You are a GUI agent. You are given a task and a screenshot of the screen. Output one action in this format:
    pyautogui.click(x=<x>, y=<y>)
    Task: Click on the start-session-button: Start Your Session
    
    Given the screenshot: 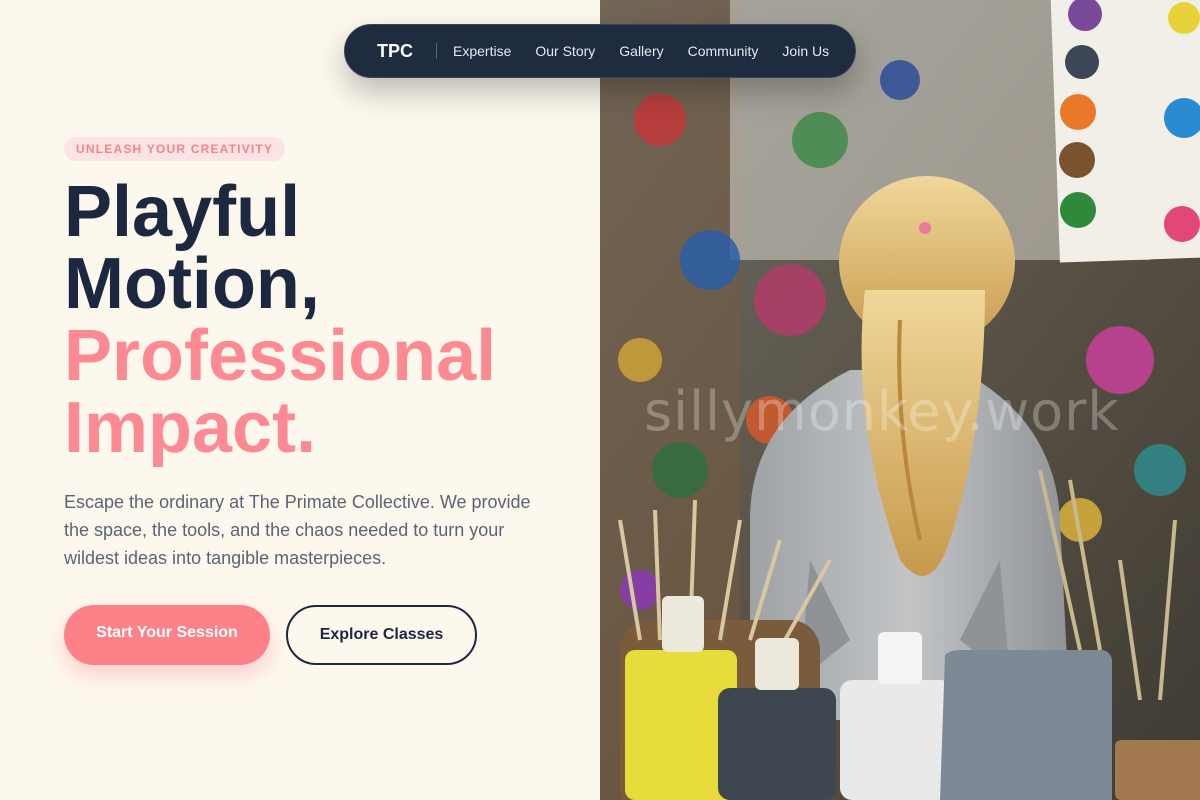 What is the action you would take?
    pyautogui.click(x=167, y=635)
    